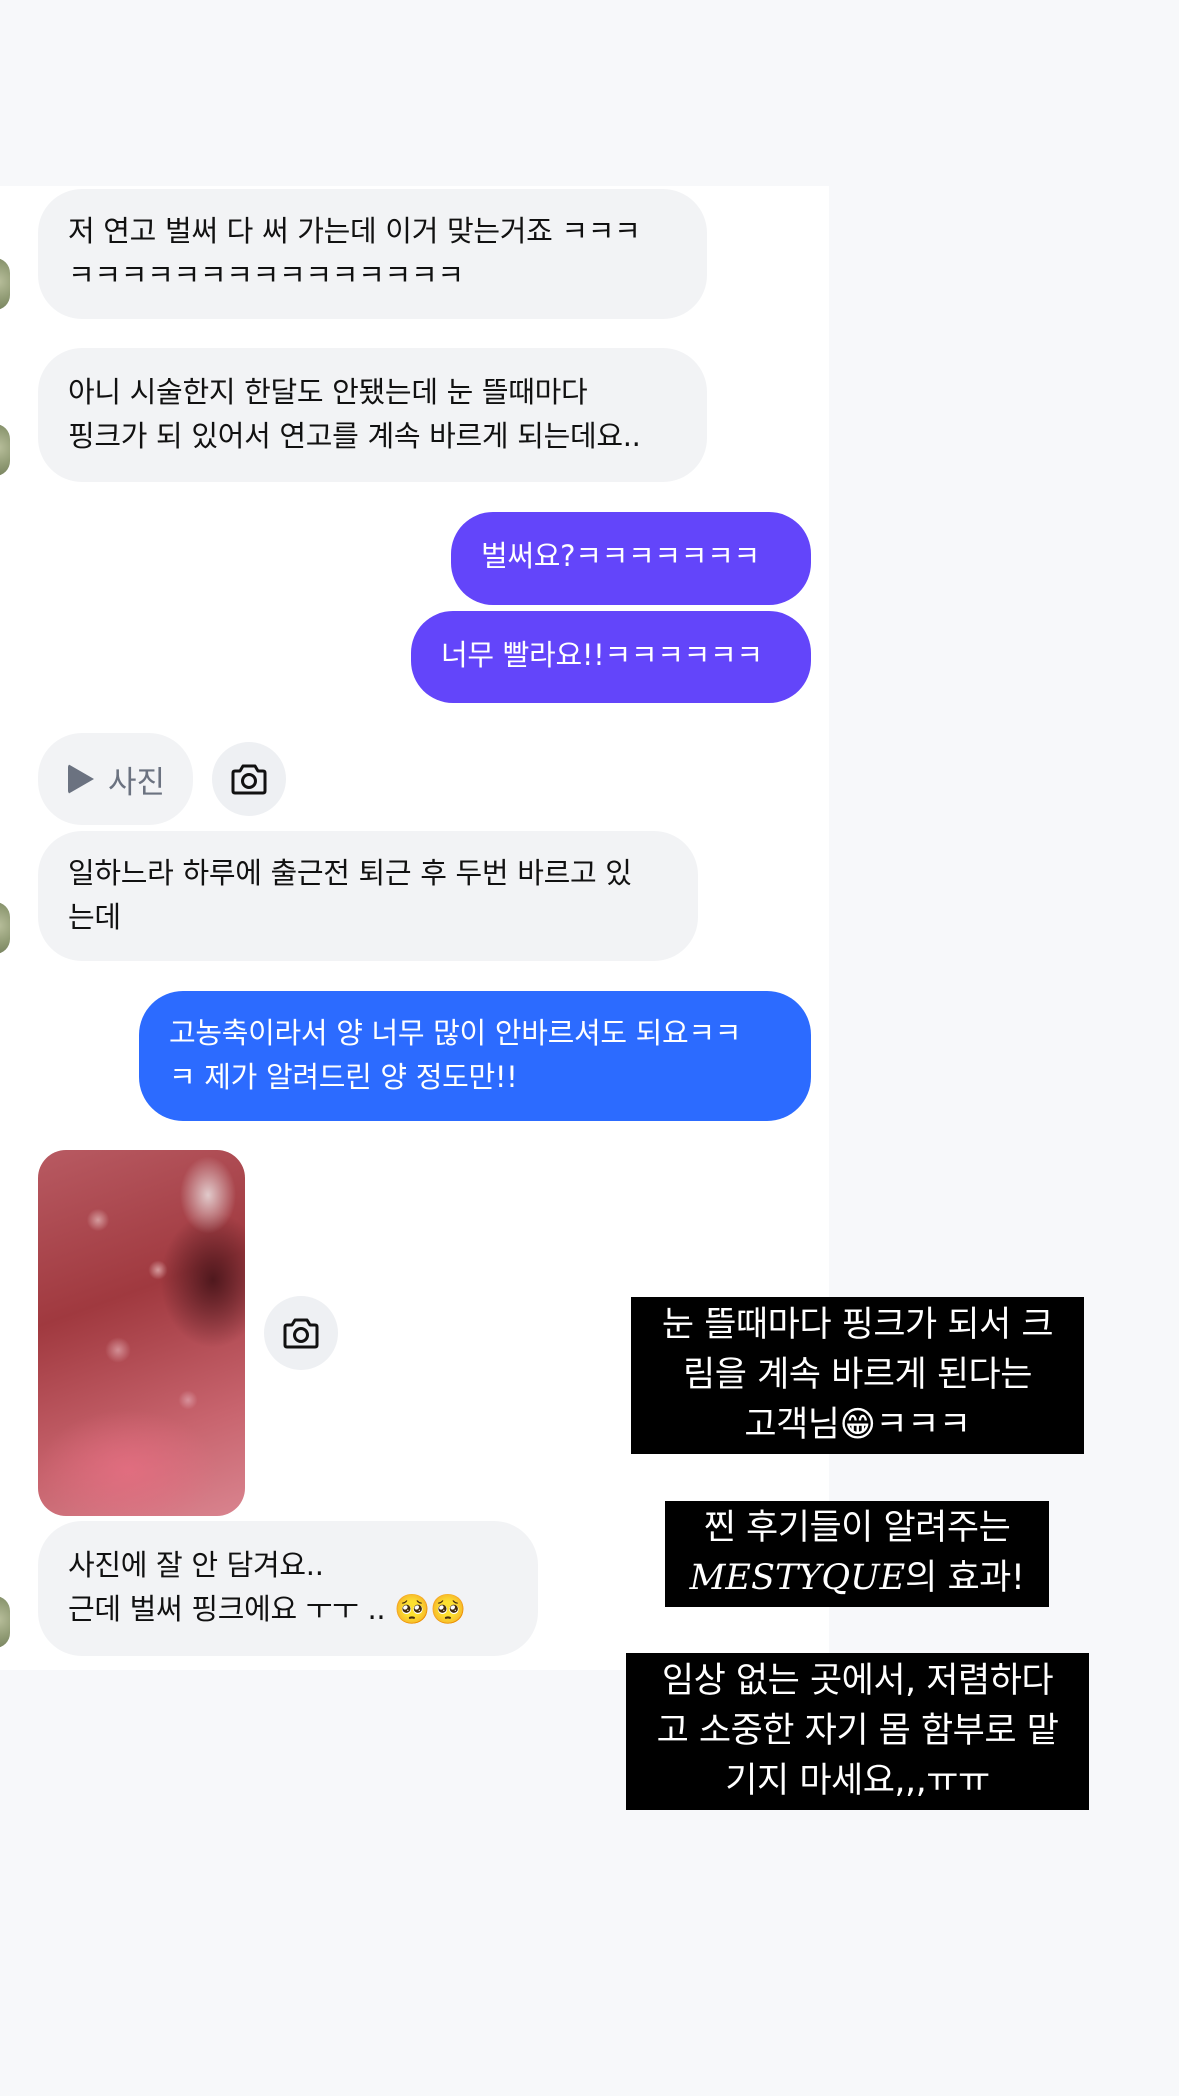 This screenshot has width=1179, height=2096. I want to click on shared-photo, so click(141, 1333).